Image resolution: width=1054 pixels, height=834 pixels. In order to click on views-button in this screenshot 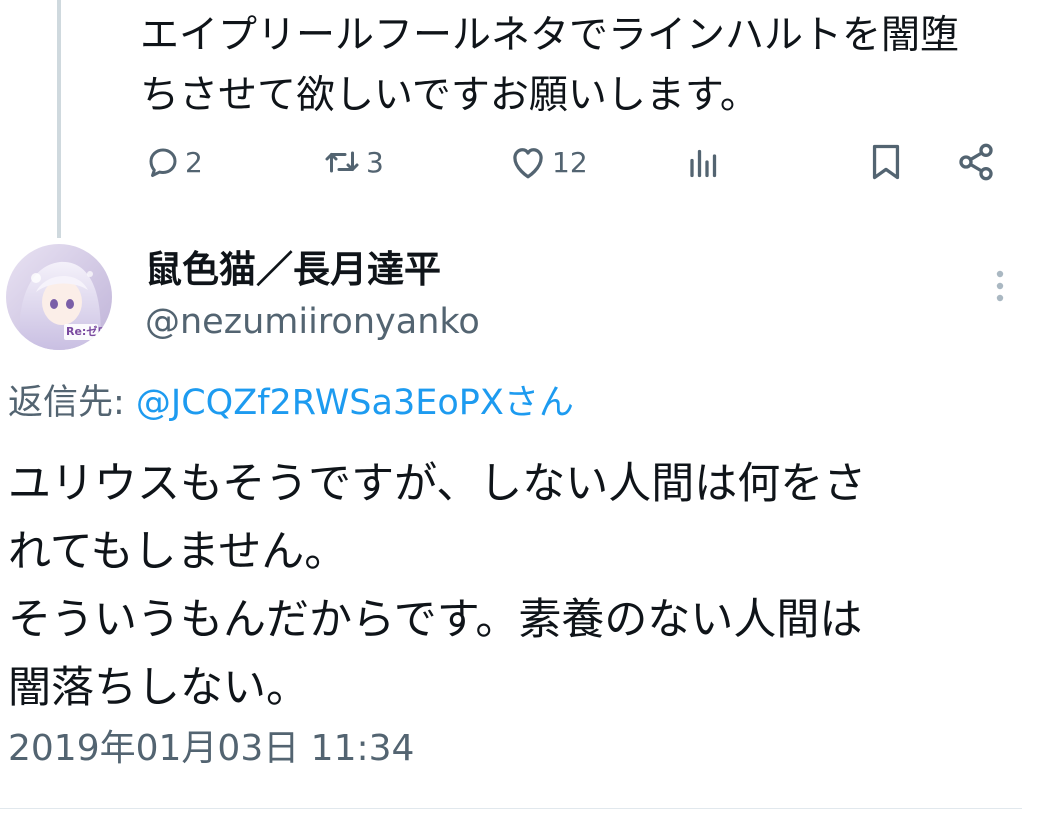, I will do `click(704, 162)`.